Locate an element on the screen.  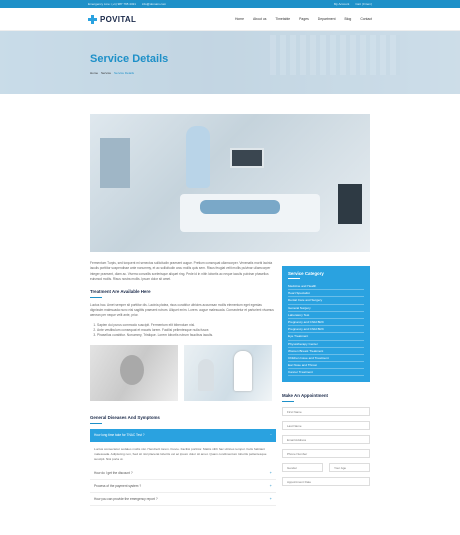
logo: POVITAL is located at coordinates (112, 19).